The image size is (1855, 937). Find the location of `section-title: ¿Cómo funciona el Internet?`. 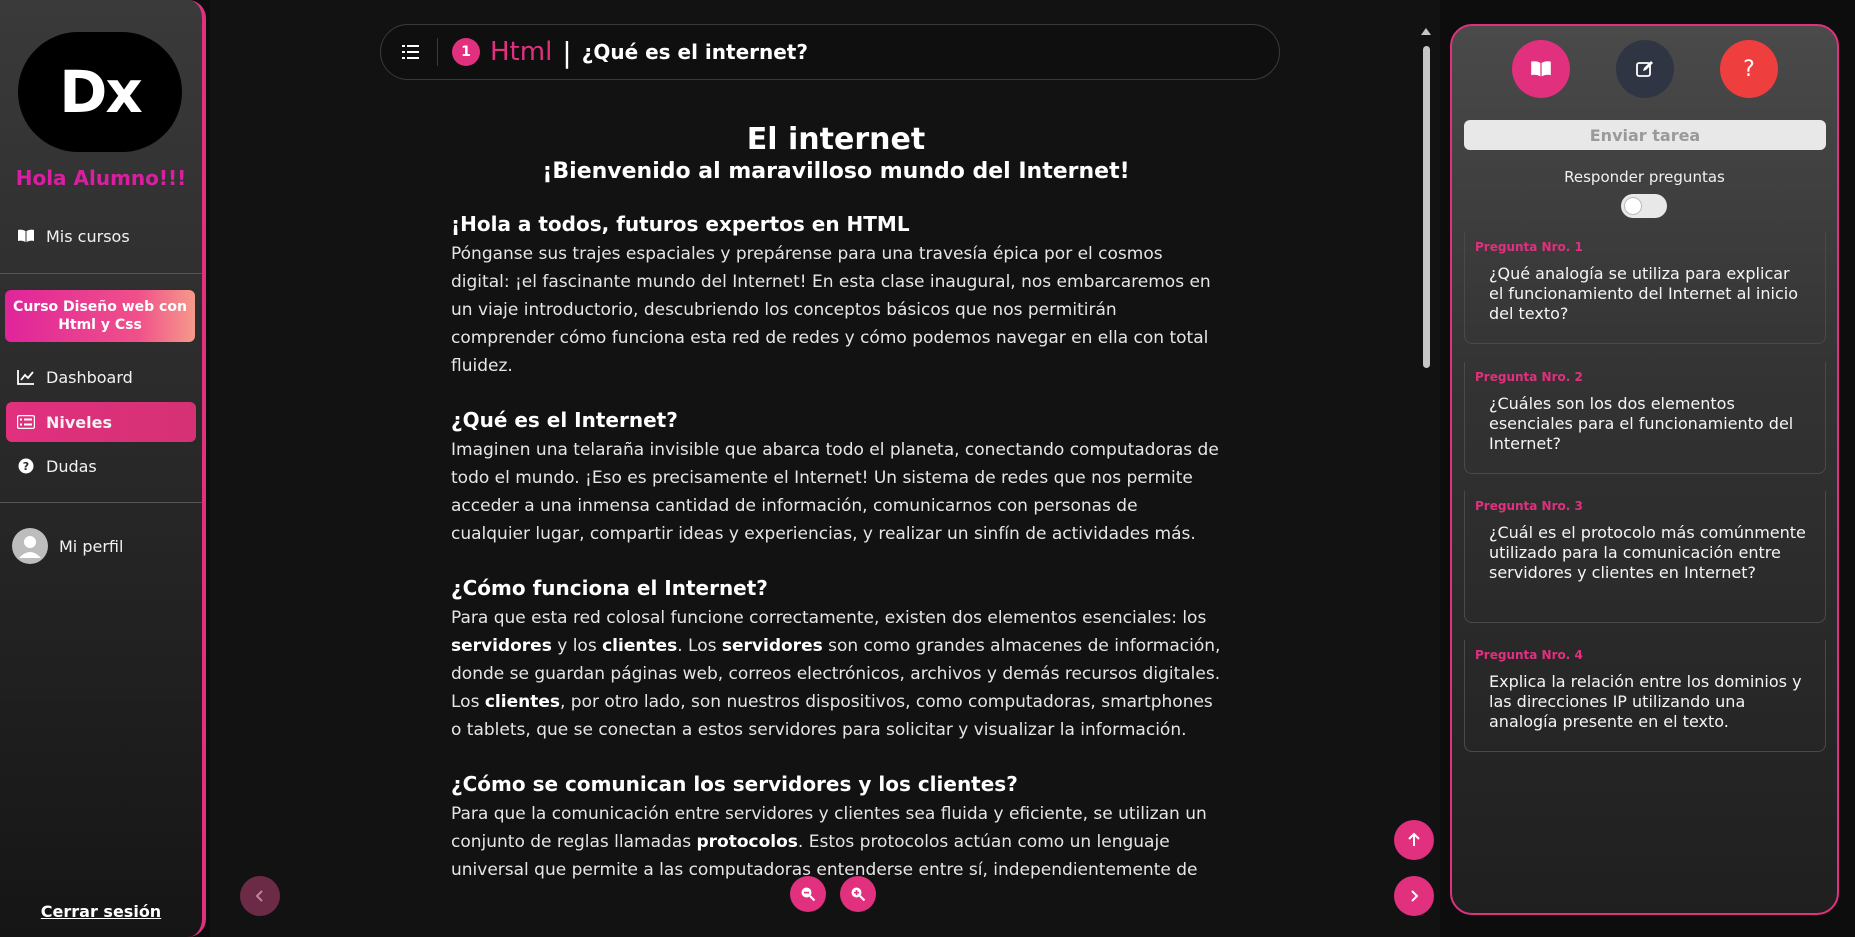

section-title: ¿Cómo funciona el Internet? is located at coordinates (609, 588).